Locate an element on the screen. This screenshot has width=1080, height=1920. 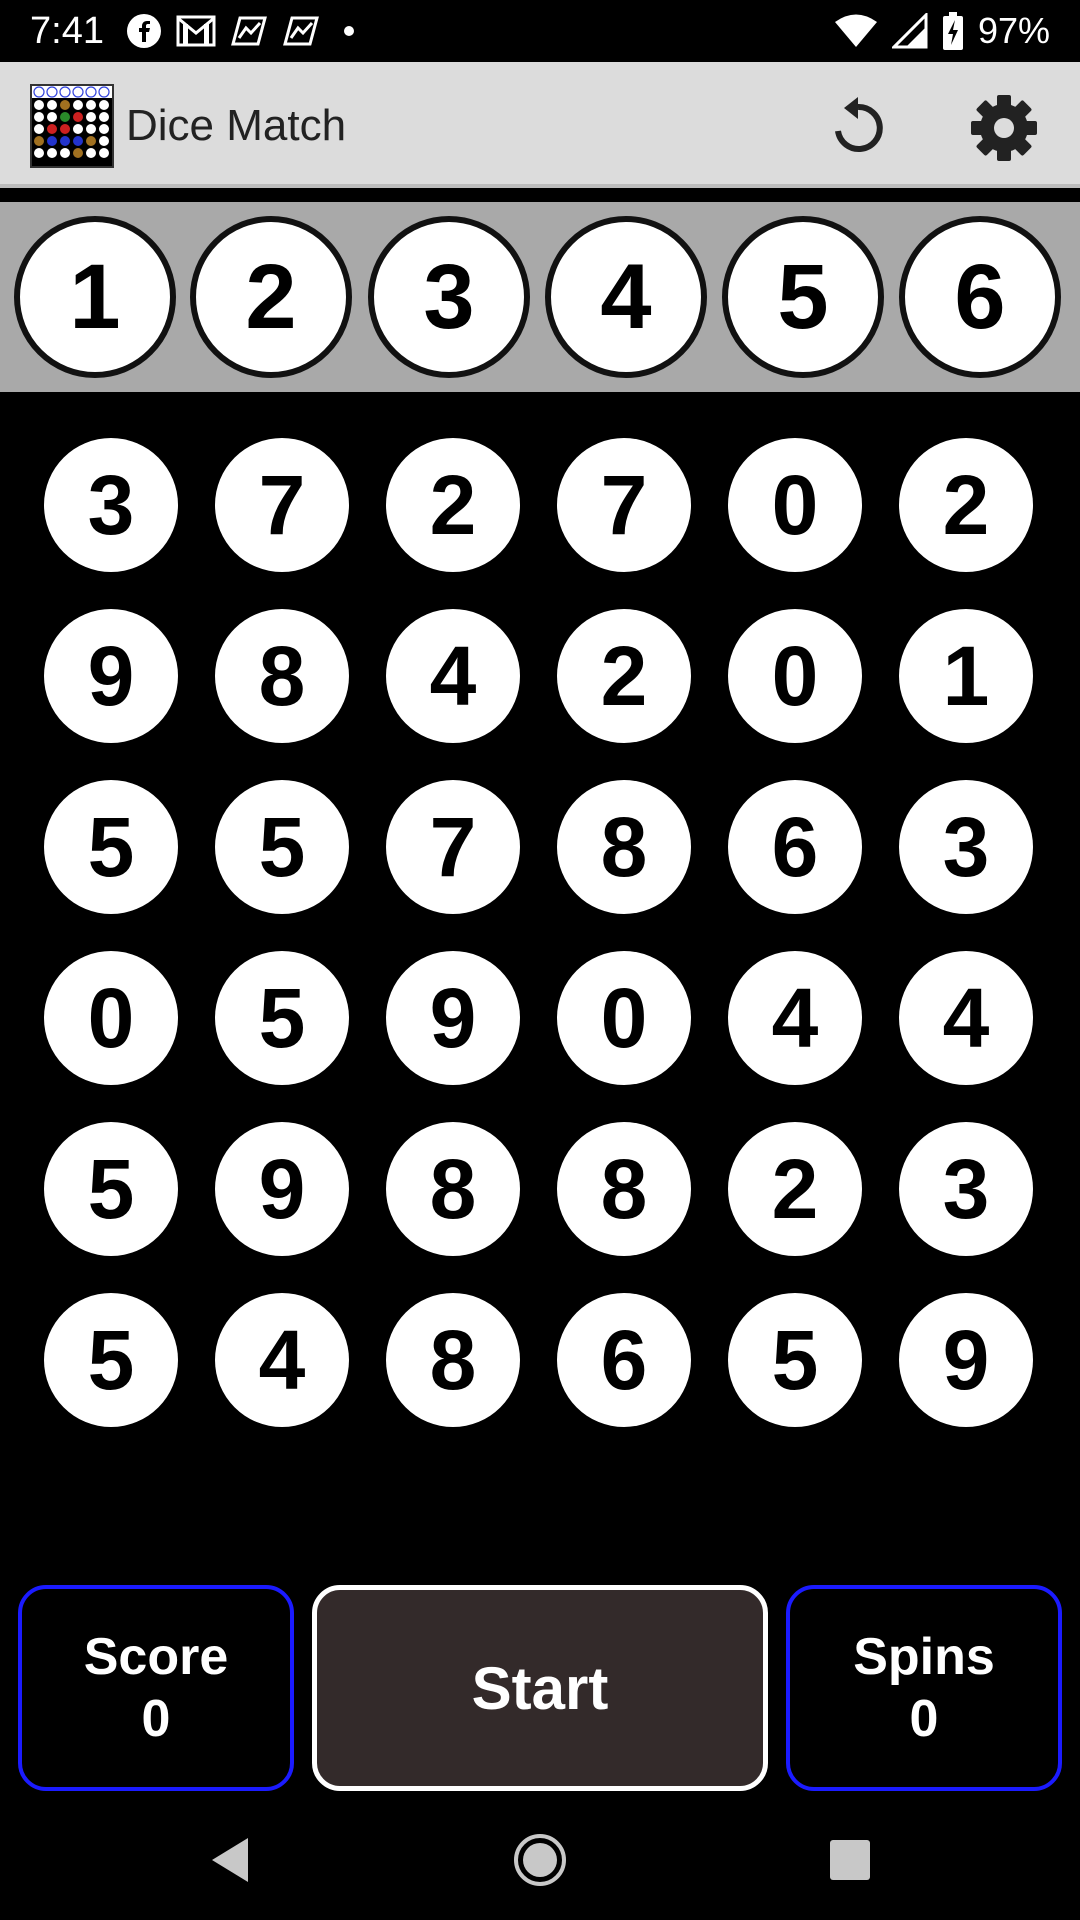
settings-button is located at coordinates (1004, 128).